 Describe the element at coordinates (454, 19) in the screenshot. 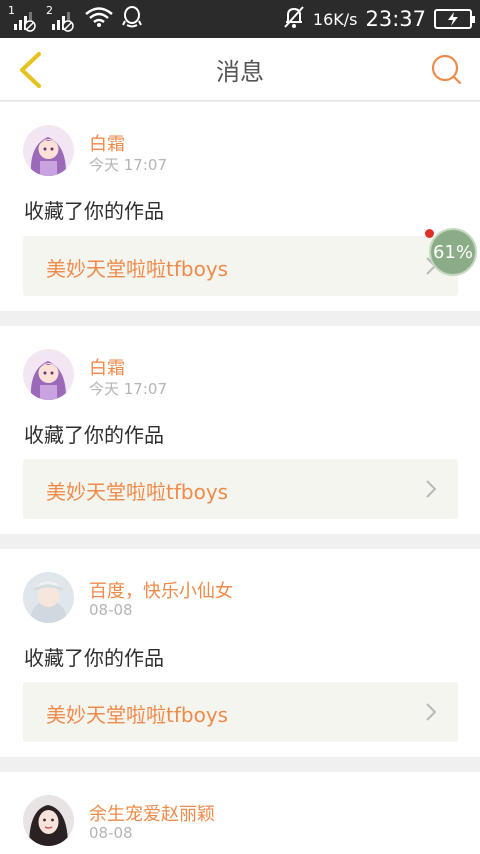

I see `battery-charging-icon` at that location.